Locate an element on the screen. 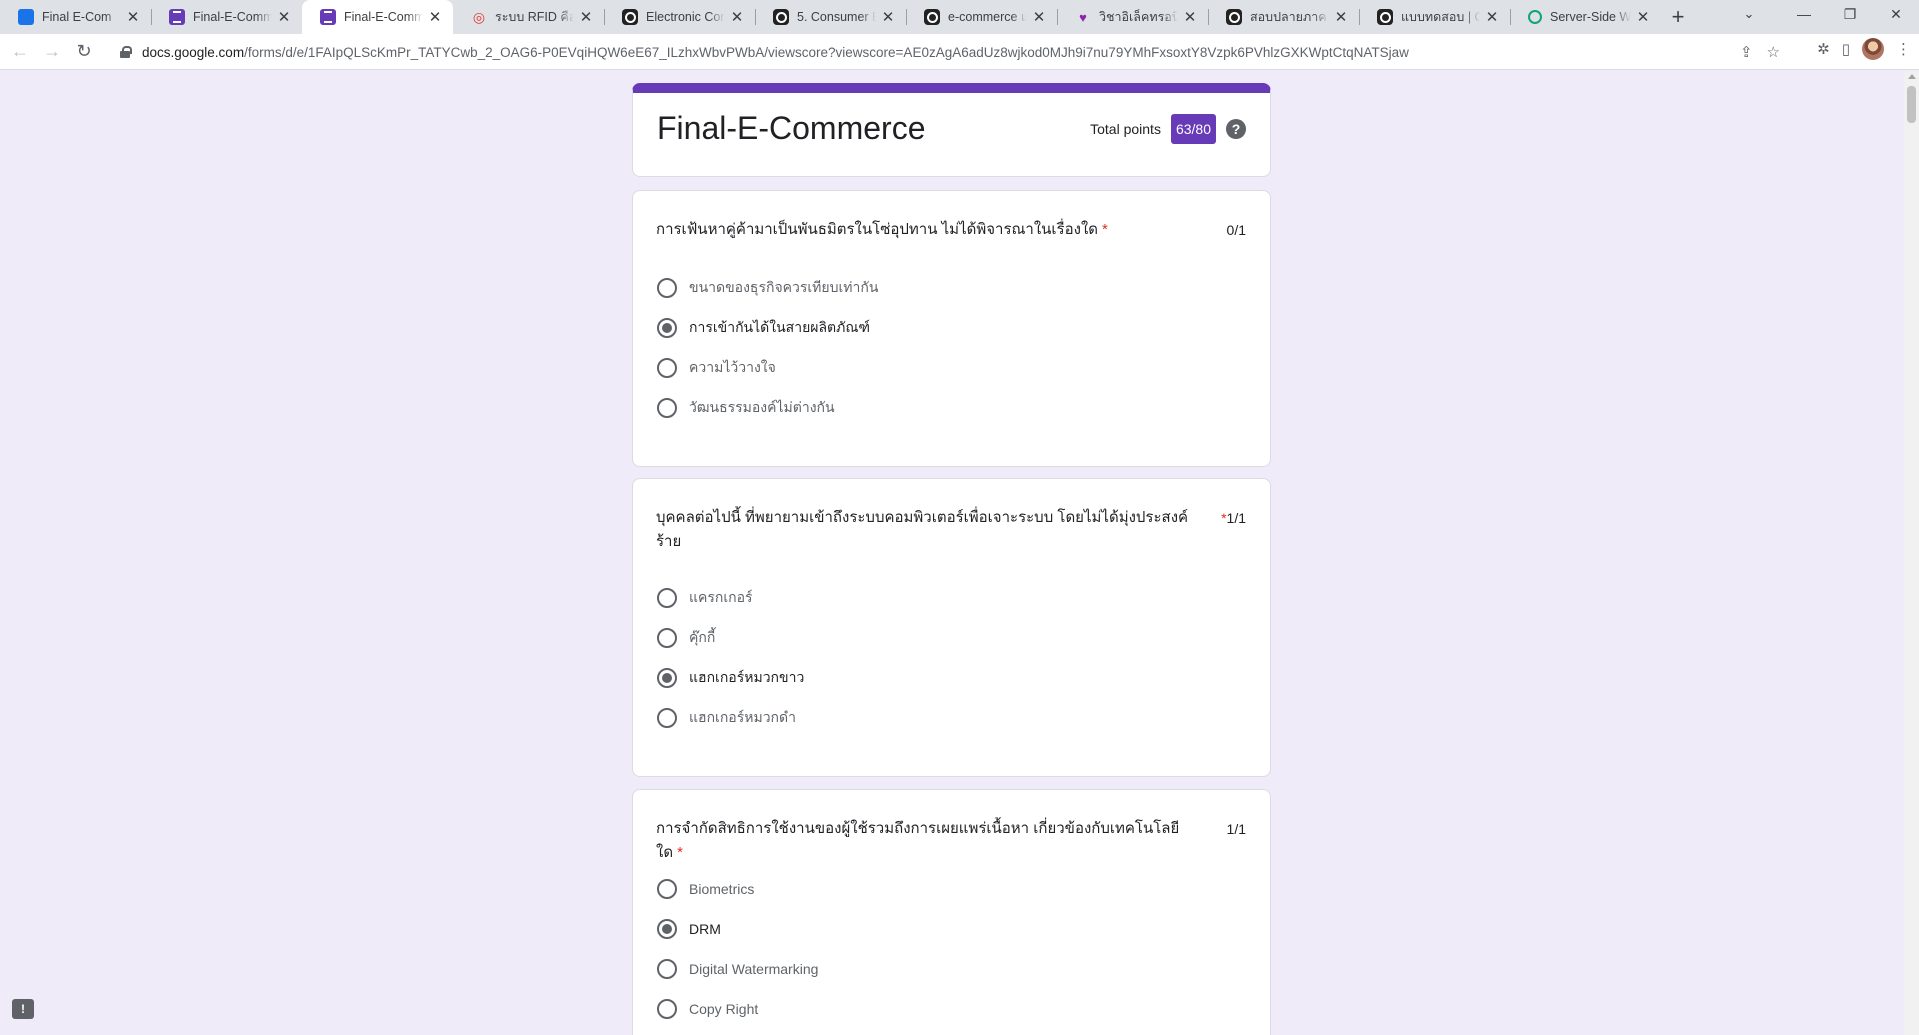 Image resolution: width=1919 pixels, height=1035 pixels. radio-option-selected: แฮกเกอร์หมวกขาว is located at coordinates (730, 678).